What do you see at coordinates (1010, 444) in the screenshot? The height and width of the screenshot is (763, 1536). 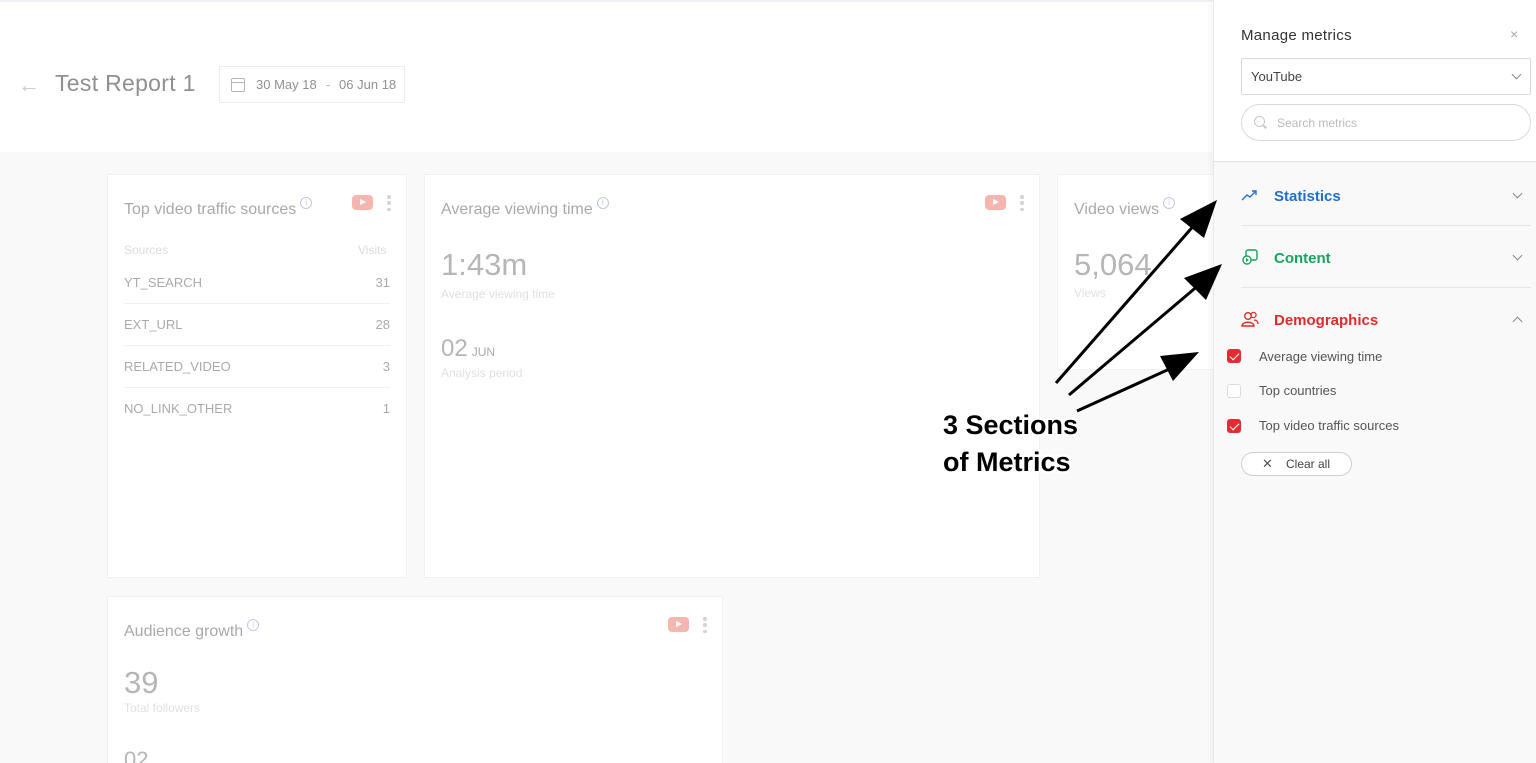 I see `annotation-callout: 3 Sections of Metrics` at bounding box center [1010, 444].